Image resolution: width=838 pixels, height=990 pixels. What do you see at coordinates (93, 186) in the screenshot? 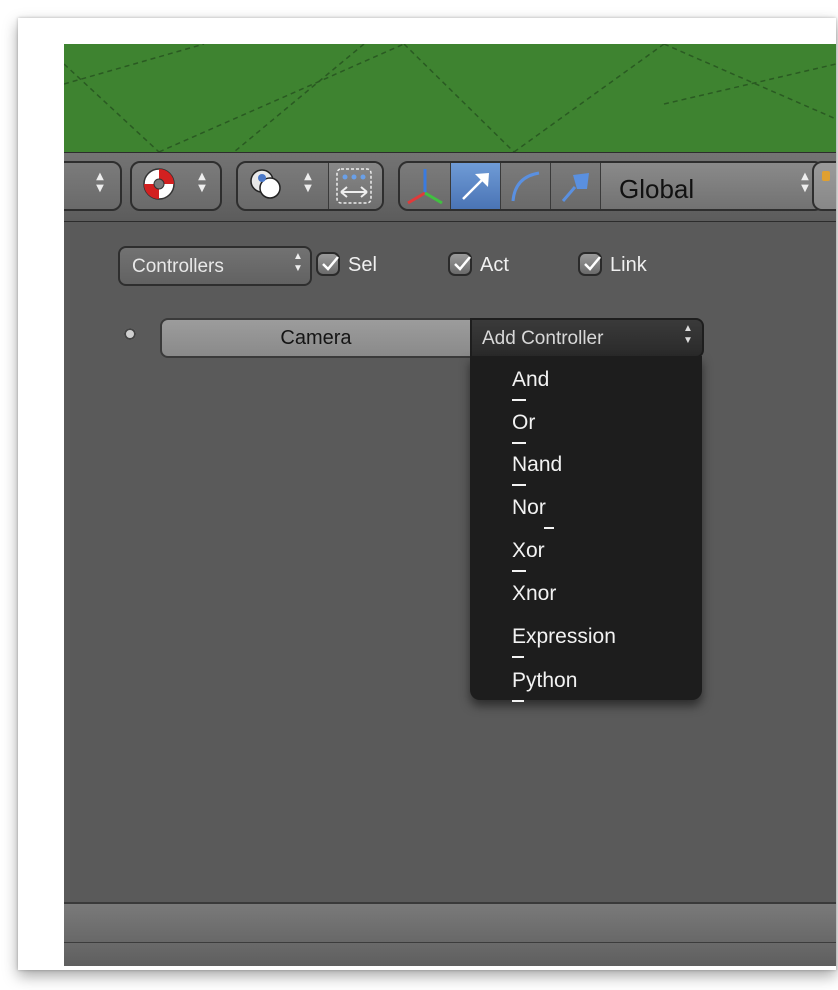
I see `draw-type-select: ▲ ▼` at bounding box center [93, 186].